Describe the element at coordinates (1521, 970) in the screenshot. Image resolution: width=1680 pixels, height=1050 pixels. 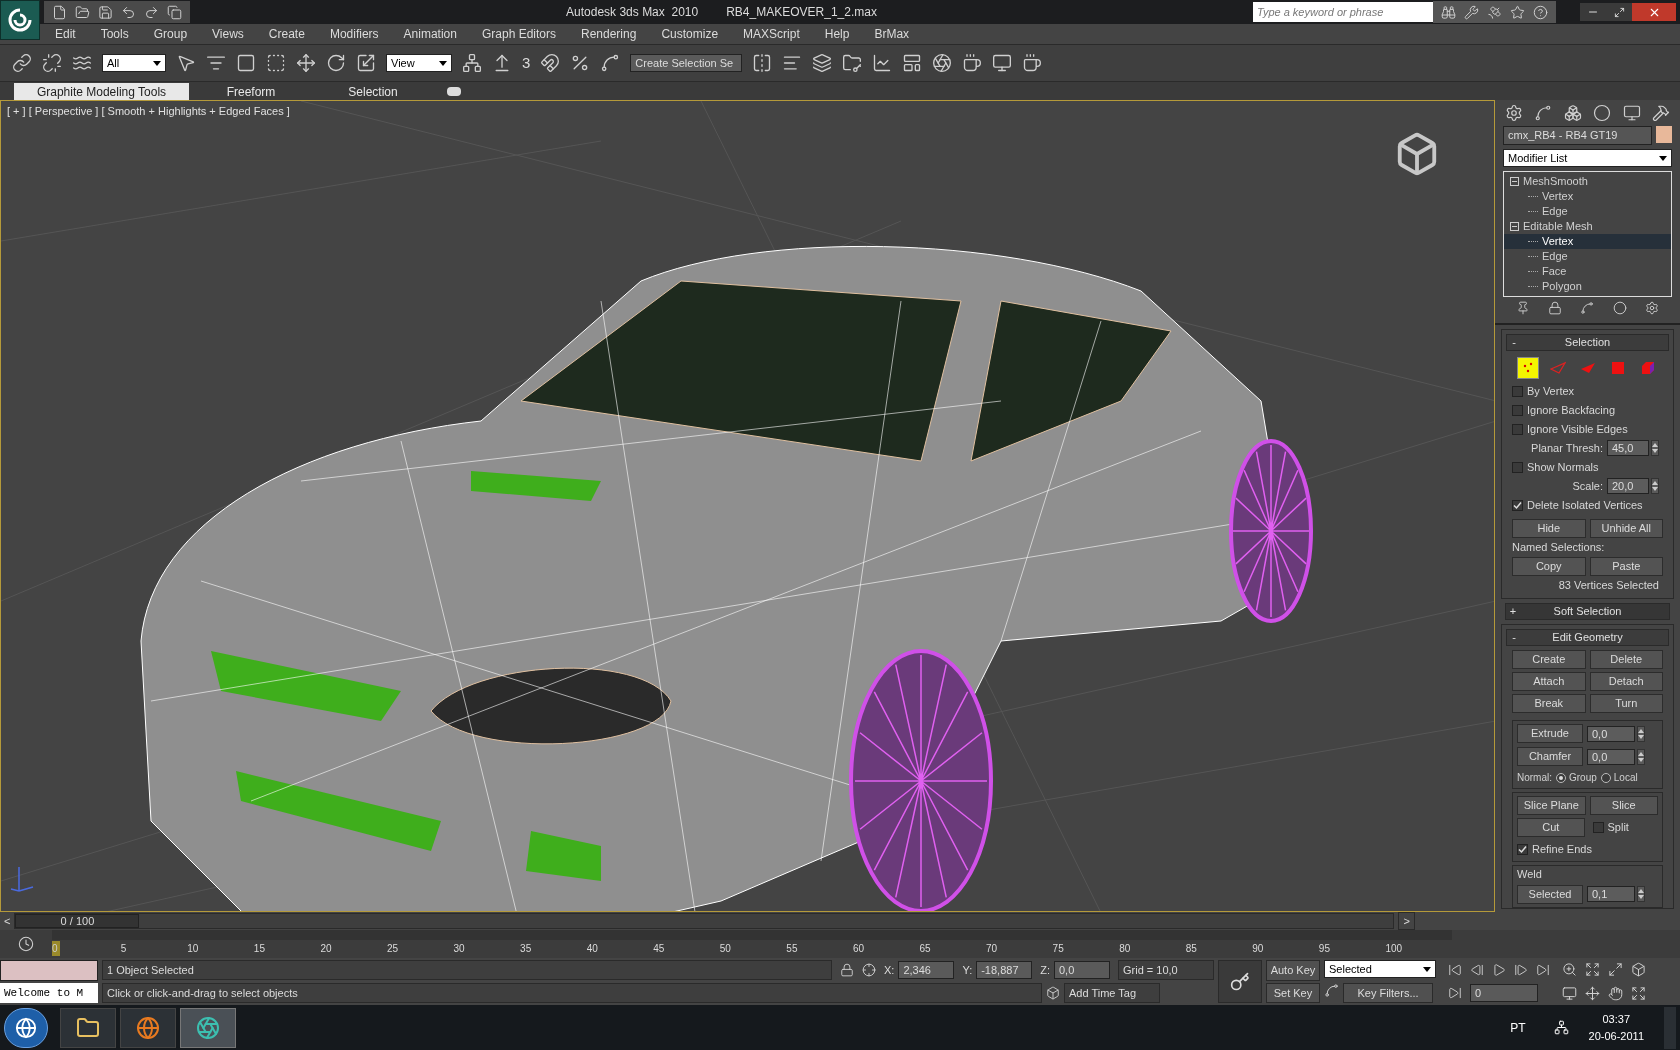
I see `next-frame-icon` at that location.